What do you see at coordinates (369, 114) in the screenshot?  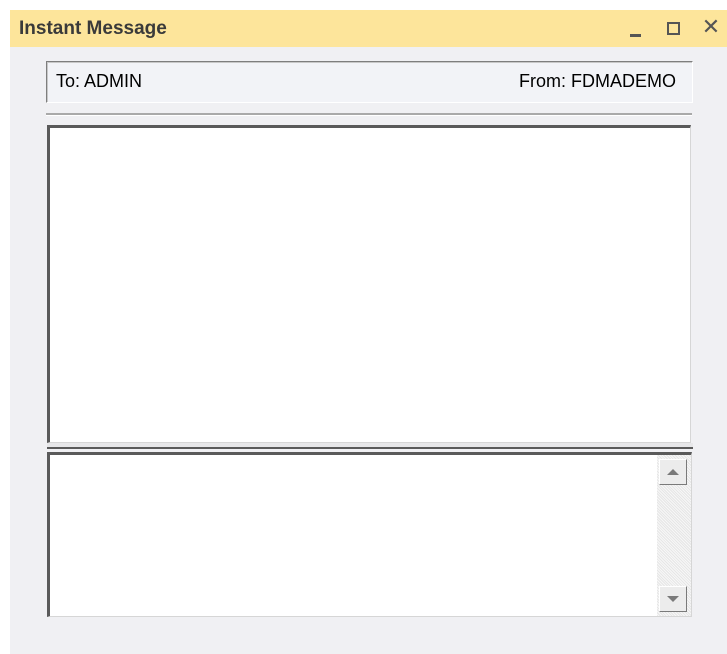 I see `header-divider` at bounding box center [369, 114].